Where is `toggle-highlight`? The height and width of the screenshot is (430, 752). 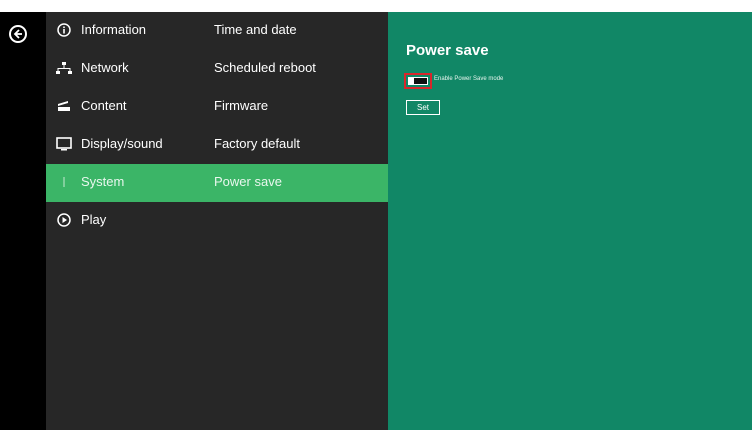 toggle-highlight is located at coordinates (418, 81).